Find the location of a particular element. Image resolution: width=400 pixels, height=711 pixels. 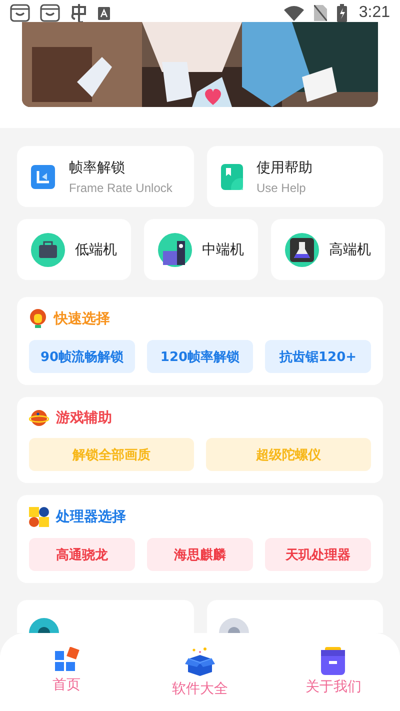

device-tier-card: 中端机 is located at coordinates (201, 249).